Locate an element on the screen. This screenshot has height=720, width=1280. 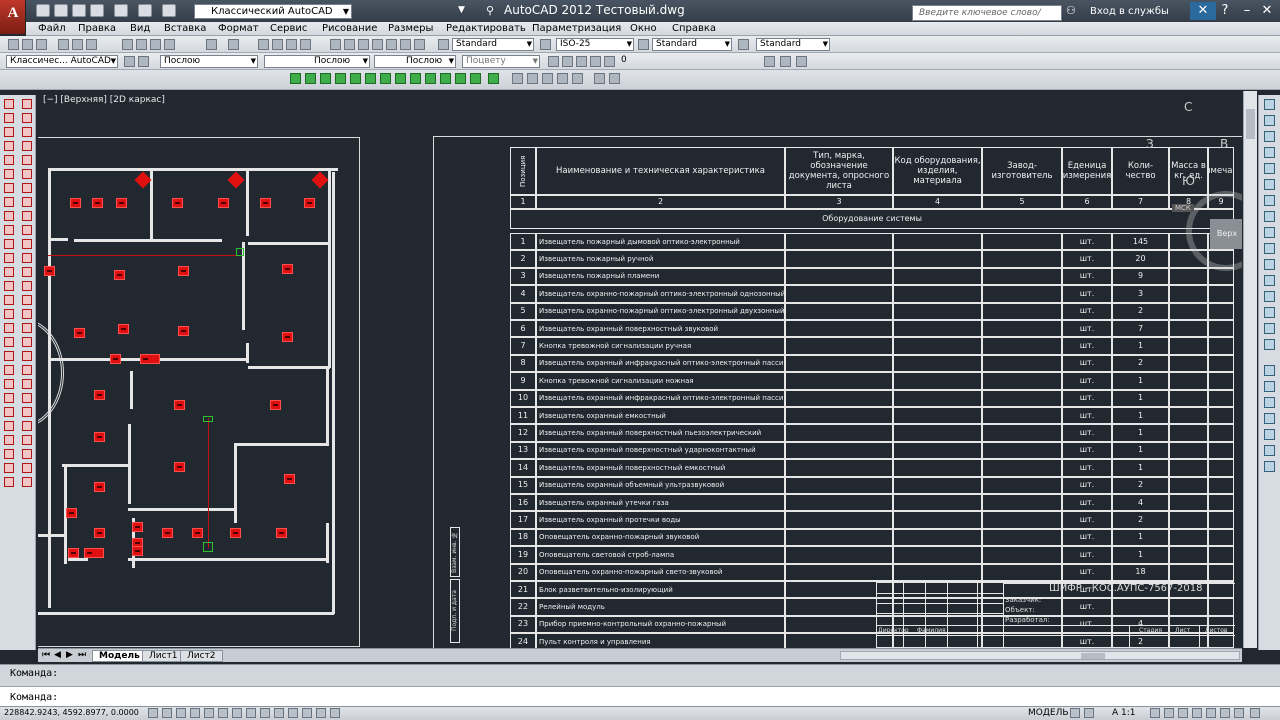
scale-icon is located at coordinates (27, 202).